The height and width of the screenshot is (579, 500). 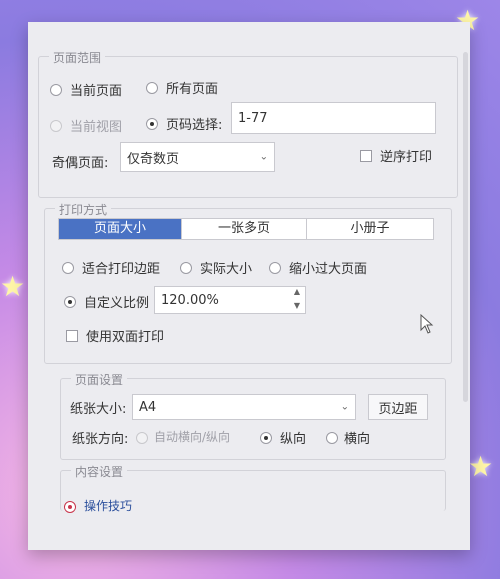 I want to click on label-custom-scale: 自定义比例, so click(x=117, y=303).